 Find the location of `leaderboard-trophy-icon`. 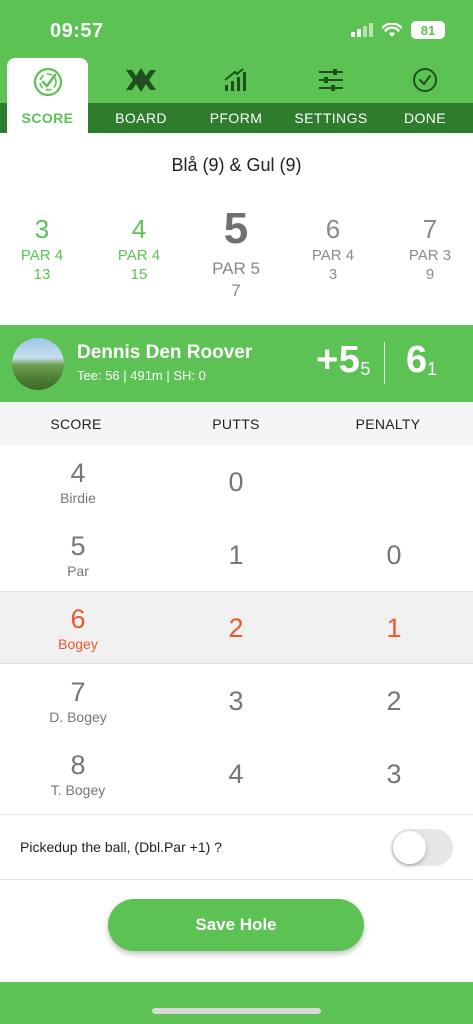

leaderboard-trophy-icon is located at coordinates (141, 79).